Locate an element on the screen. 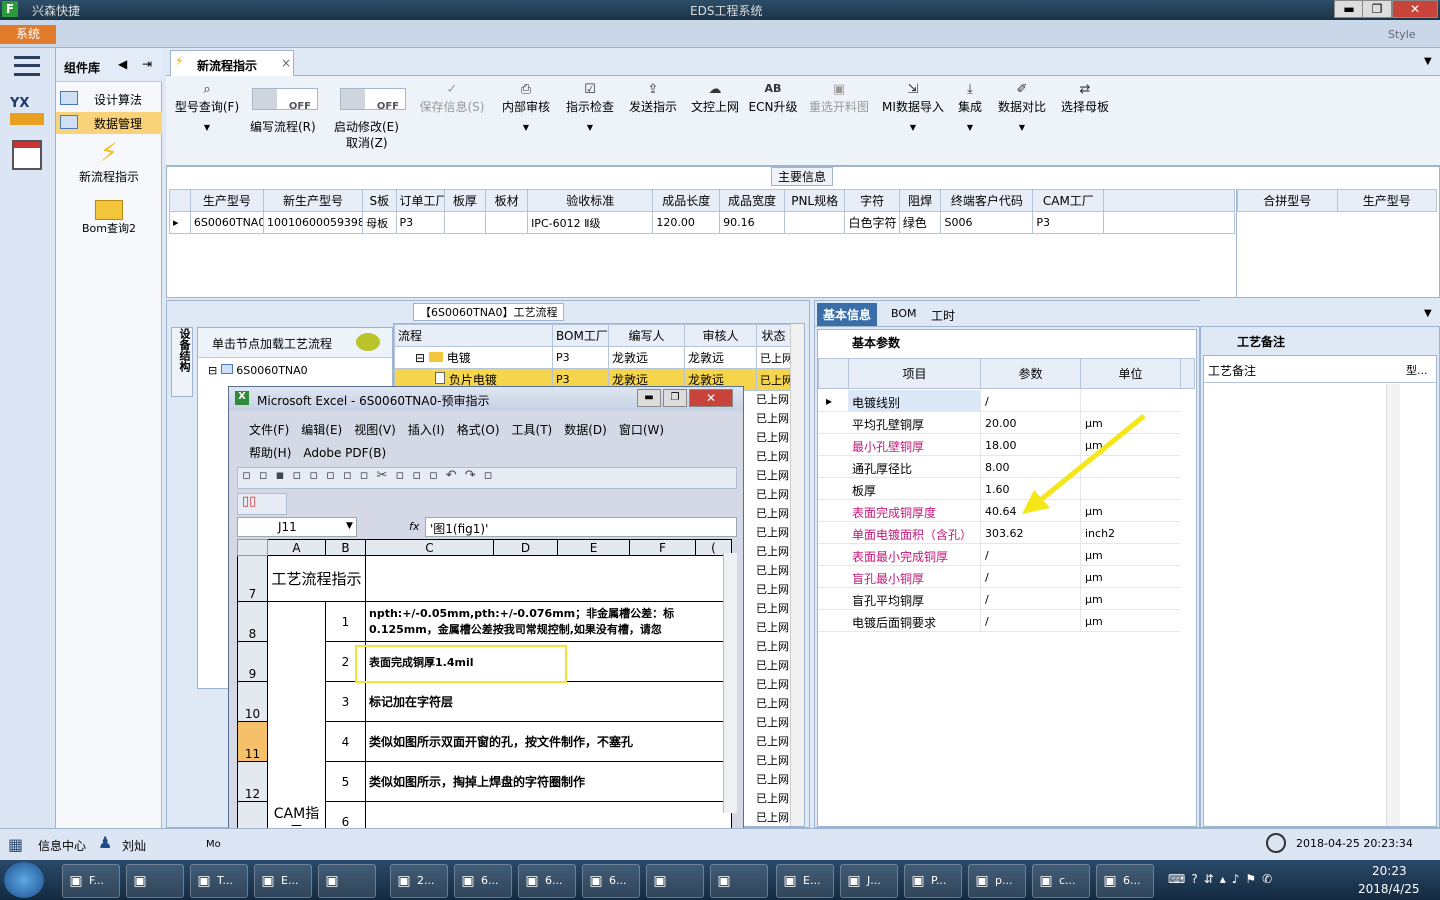 This screenshot has height=900, width=1440. menu-view: 视图(V) is located at coordinates (375, 430).